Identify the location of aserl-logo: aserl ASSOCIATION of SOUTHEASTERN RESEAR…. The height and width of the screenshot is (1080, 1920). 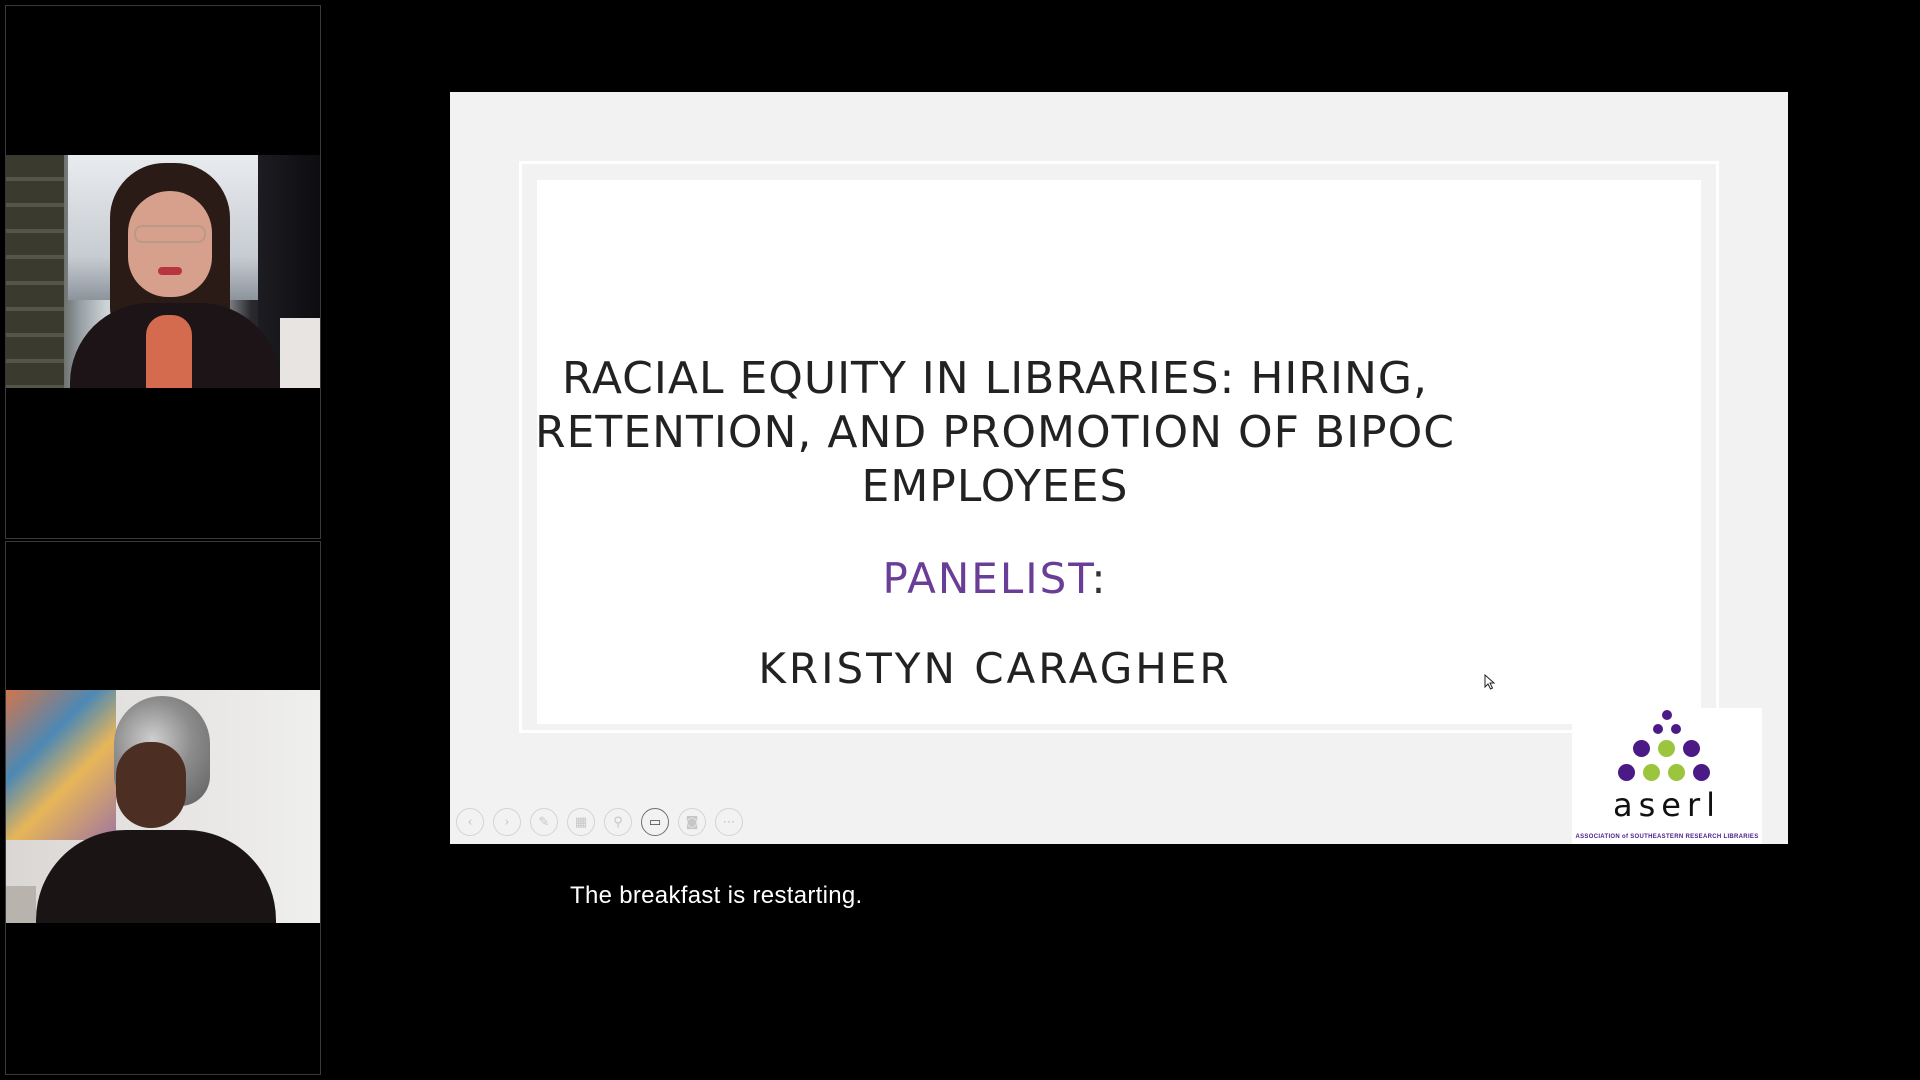
(1667, 776).